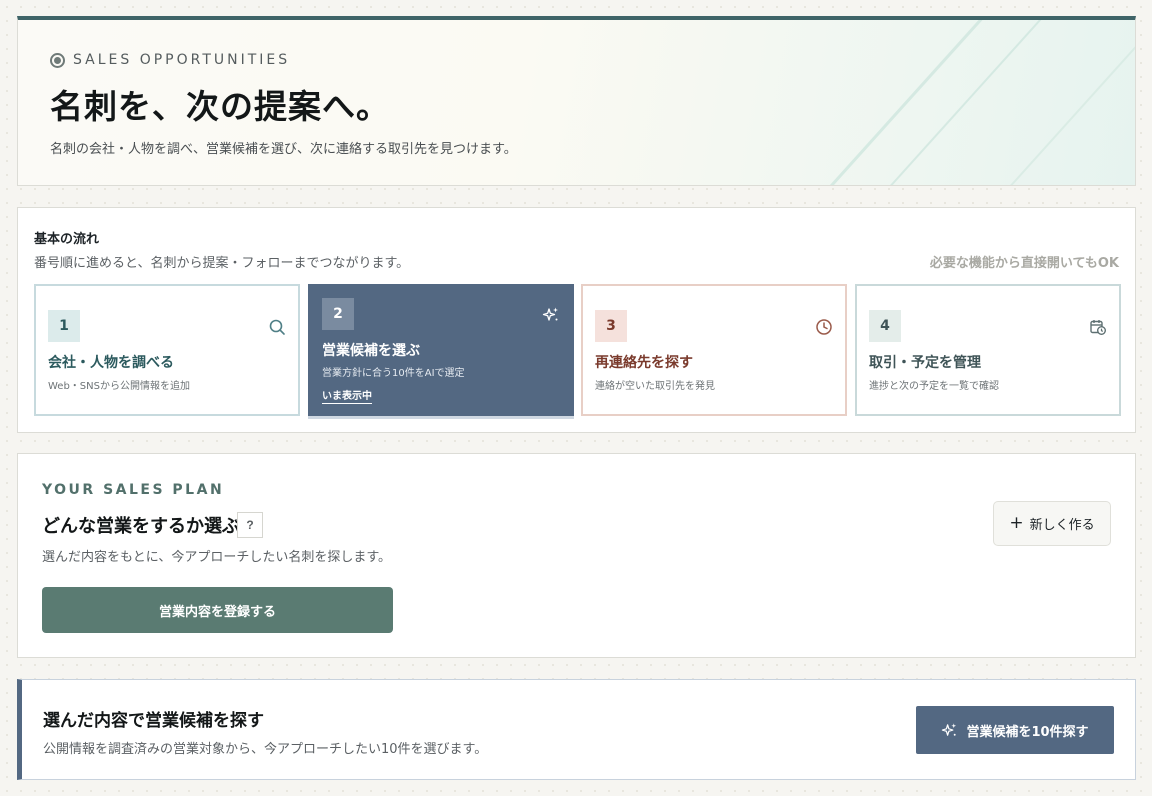 The height and width of the screenshot is (796, 1152). Describe the element at coordinates (265, 749) in the screenshot. I see `search-subtitle: 公開情報を調査済みの営業対象から、今アプローチしたい10件を選びます。` at that location.